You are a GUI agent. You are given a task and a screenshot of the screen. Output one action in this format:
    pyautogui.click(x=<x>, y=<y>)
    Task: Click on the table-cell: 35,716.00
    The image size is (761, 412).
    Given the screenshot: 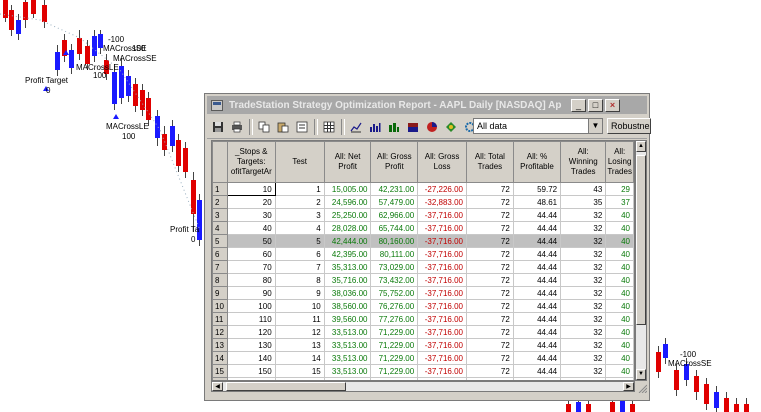 What is the action you would take?
    pyautogui.click(x=347, y=280)
    